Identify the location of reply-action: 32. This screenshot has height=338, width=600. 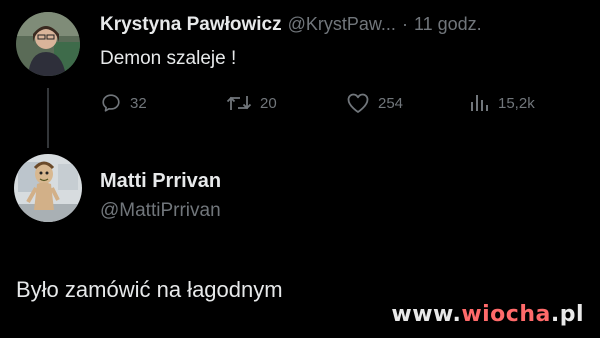
(123, 103).